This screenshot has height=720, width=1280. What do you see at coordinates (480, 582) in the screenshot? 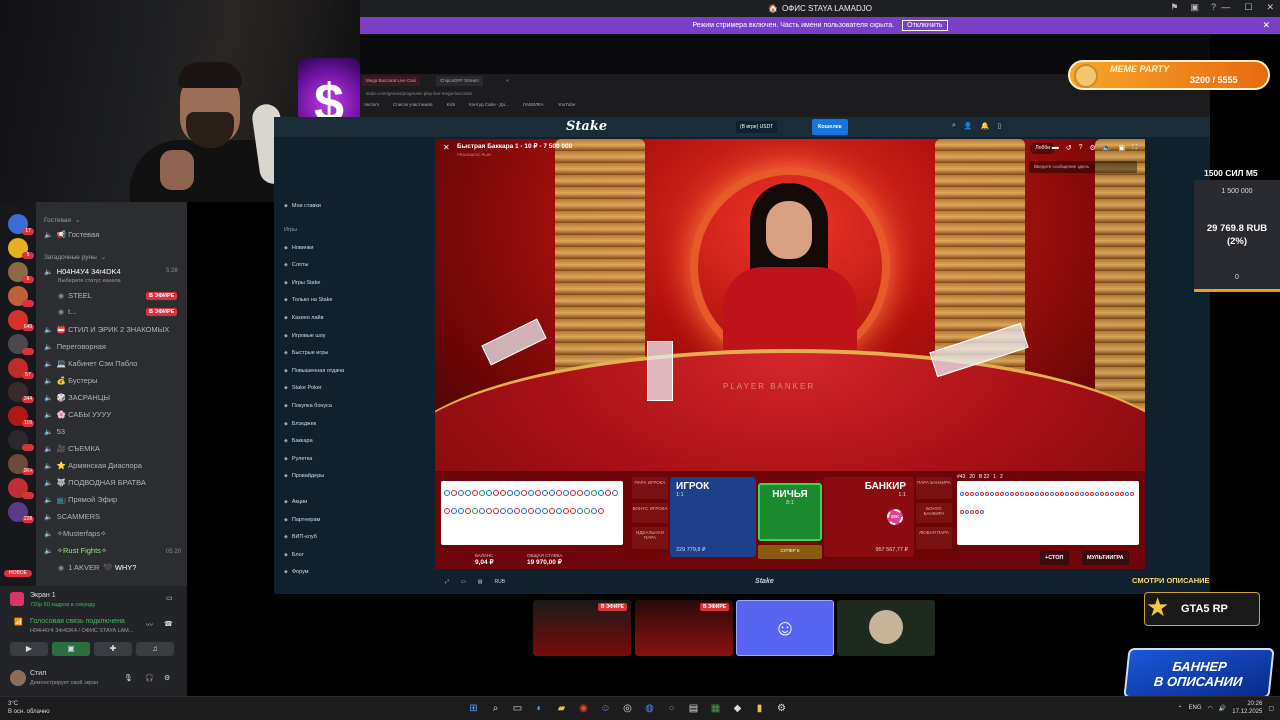
I see `stats-icon: ▤` at bounding box center [480, 582].